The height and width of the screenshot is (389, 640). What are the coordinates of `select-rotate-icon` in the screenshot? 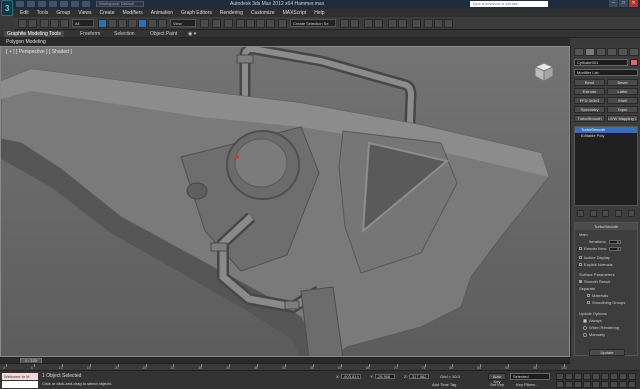 It's located at (152, 23).